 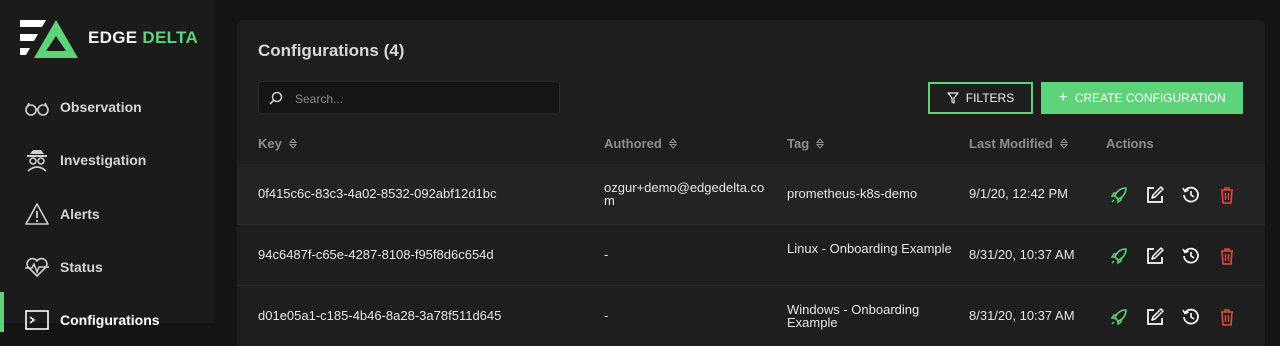 What do you see at coordinates (869, 248) in the screenshot?
I see `cell-tag: Linux - Onboarding Example` at bounding box center [869, 248].